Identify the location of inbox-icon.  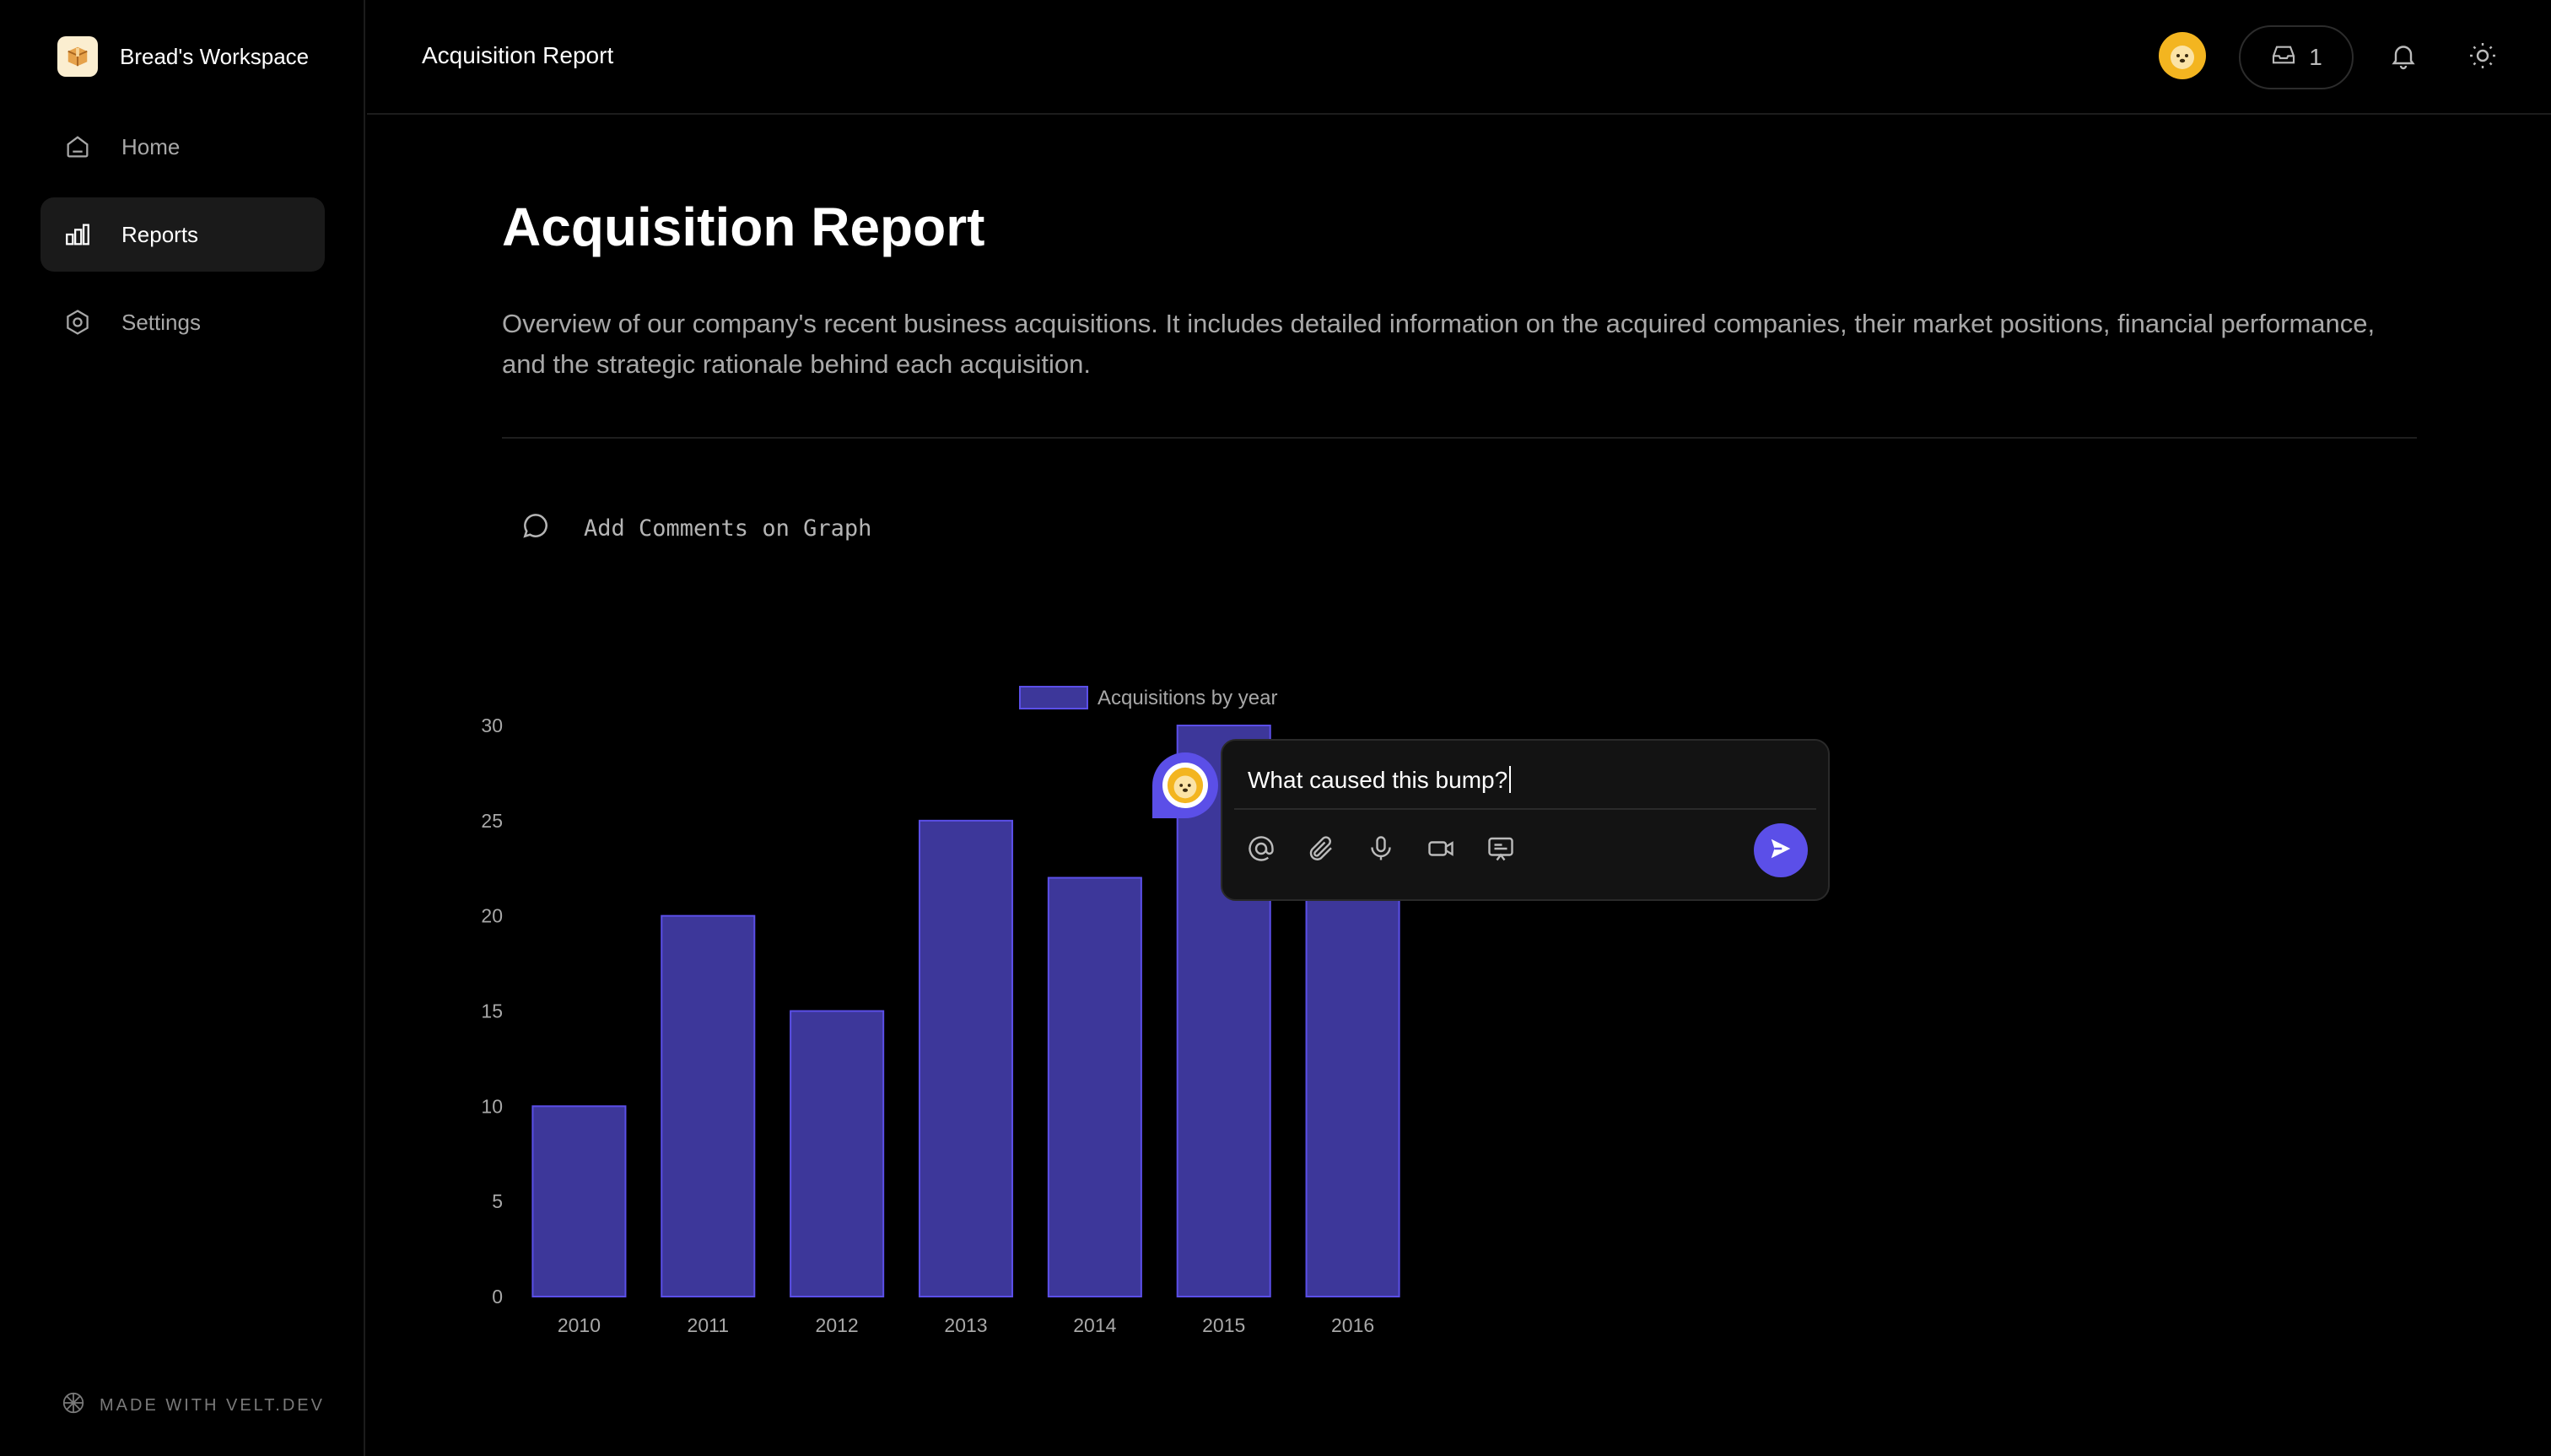
(2283, 58).